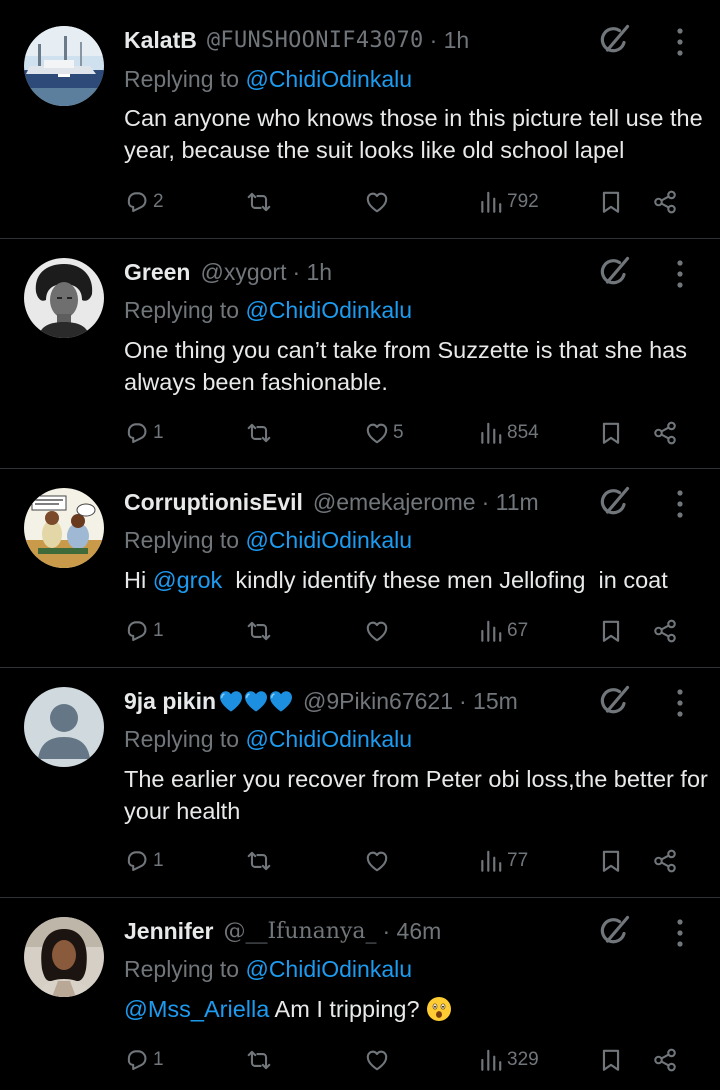 This screenshot has width=720, height=1090. Describe the element at coordinates (508, 202) in the screenshot. I see `views-button: 792` at that location.